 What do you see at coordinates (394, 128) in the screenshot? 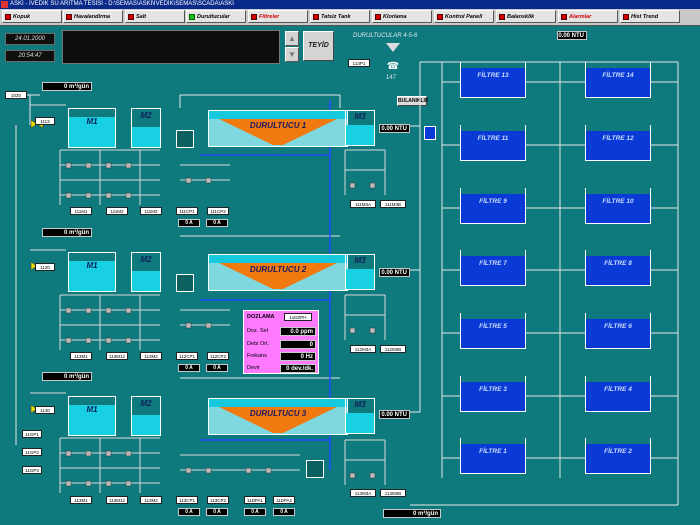
I see `ntu-display-line1: 0.00 NTU` at bounding box center [394, 128].